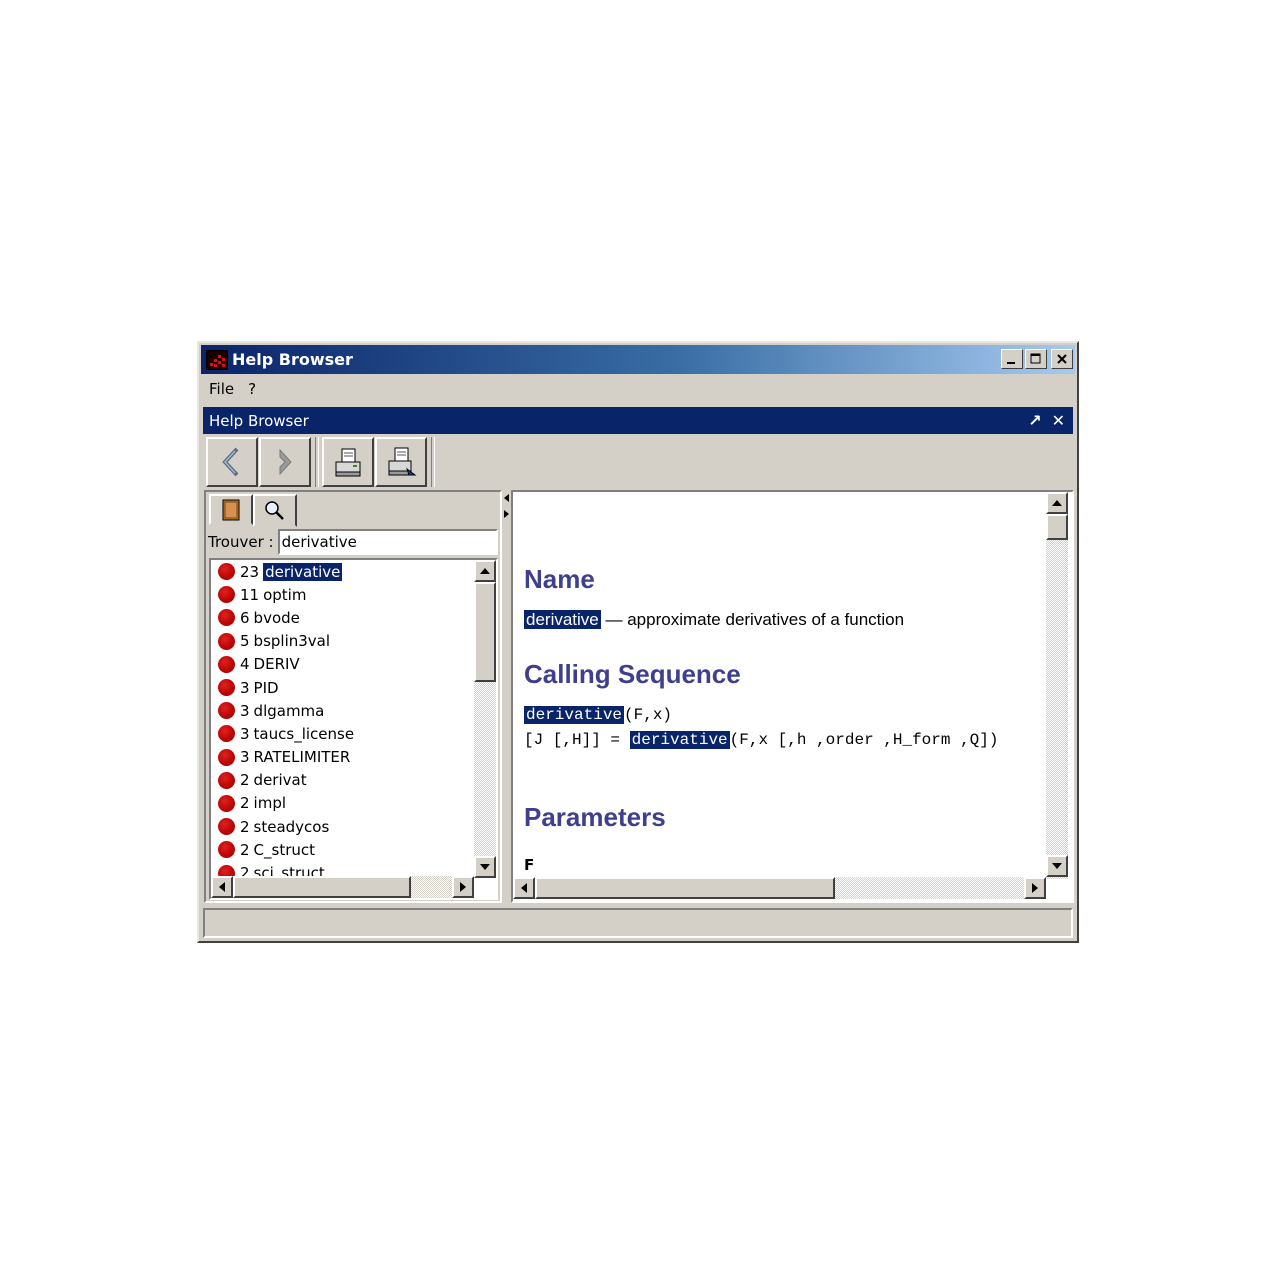  What do you see at coordinates (342, 849) in the screenshot?
I see `list-item: 2 C_struct` at bounding box center [342, 849].